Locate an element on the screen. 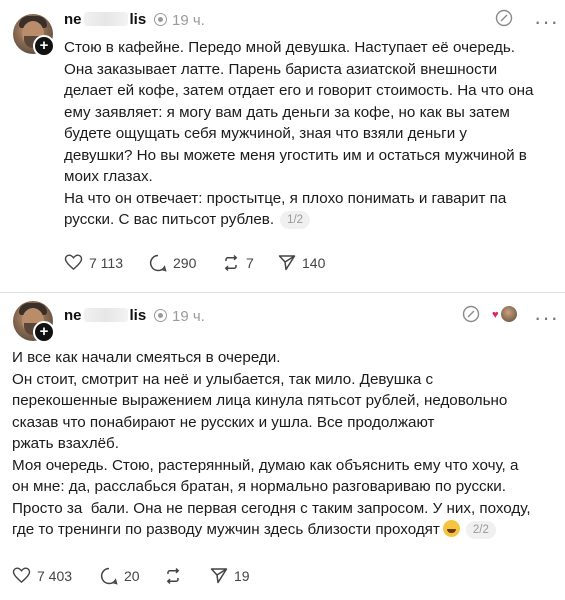 The image size is (565, 600). comment-count: 20 is located at coordinates (132, 576).